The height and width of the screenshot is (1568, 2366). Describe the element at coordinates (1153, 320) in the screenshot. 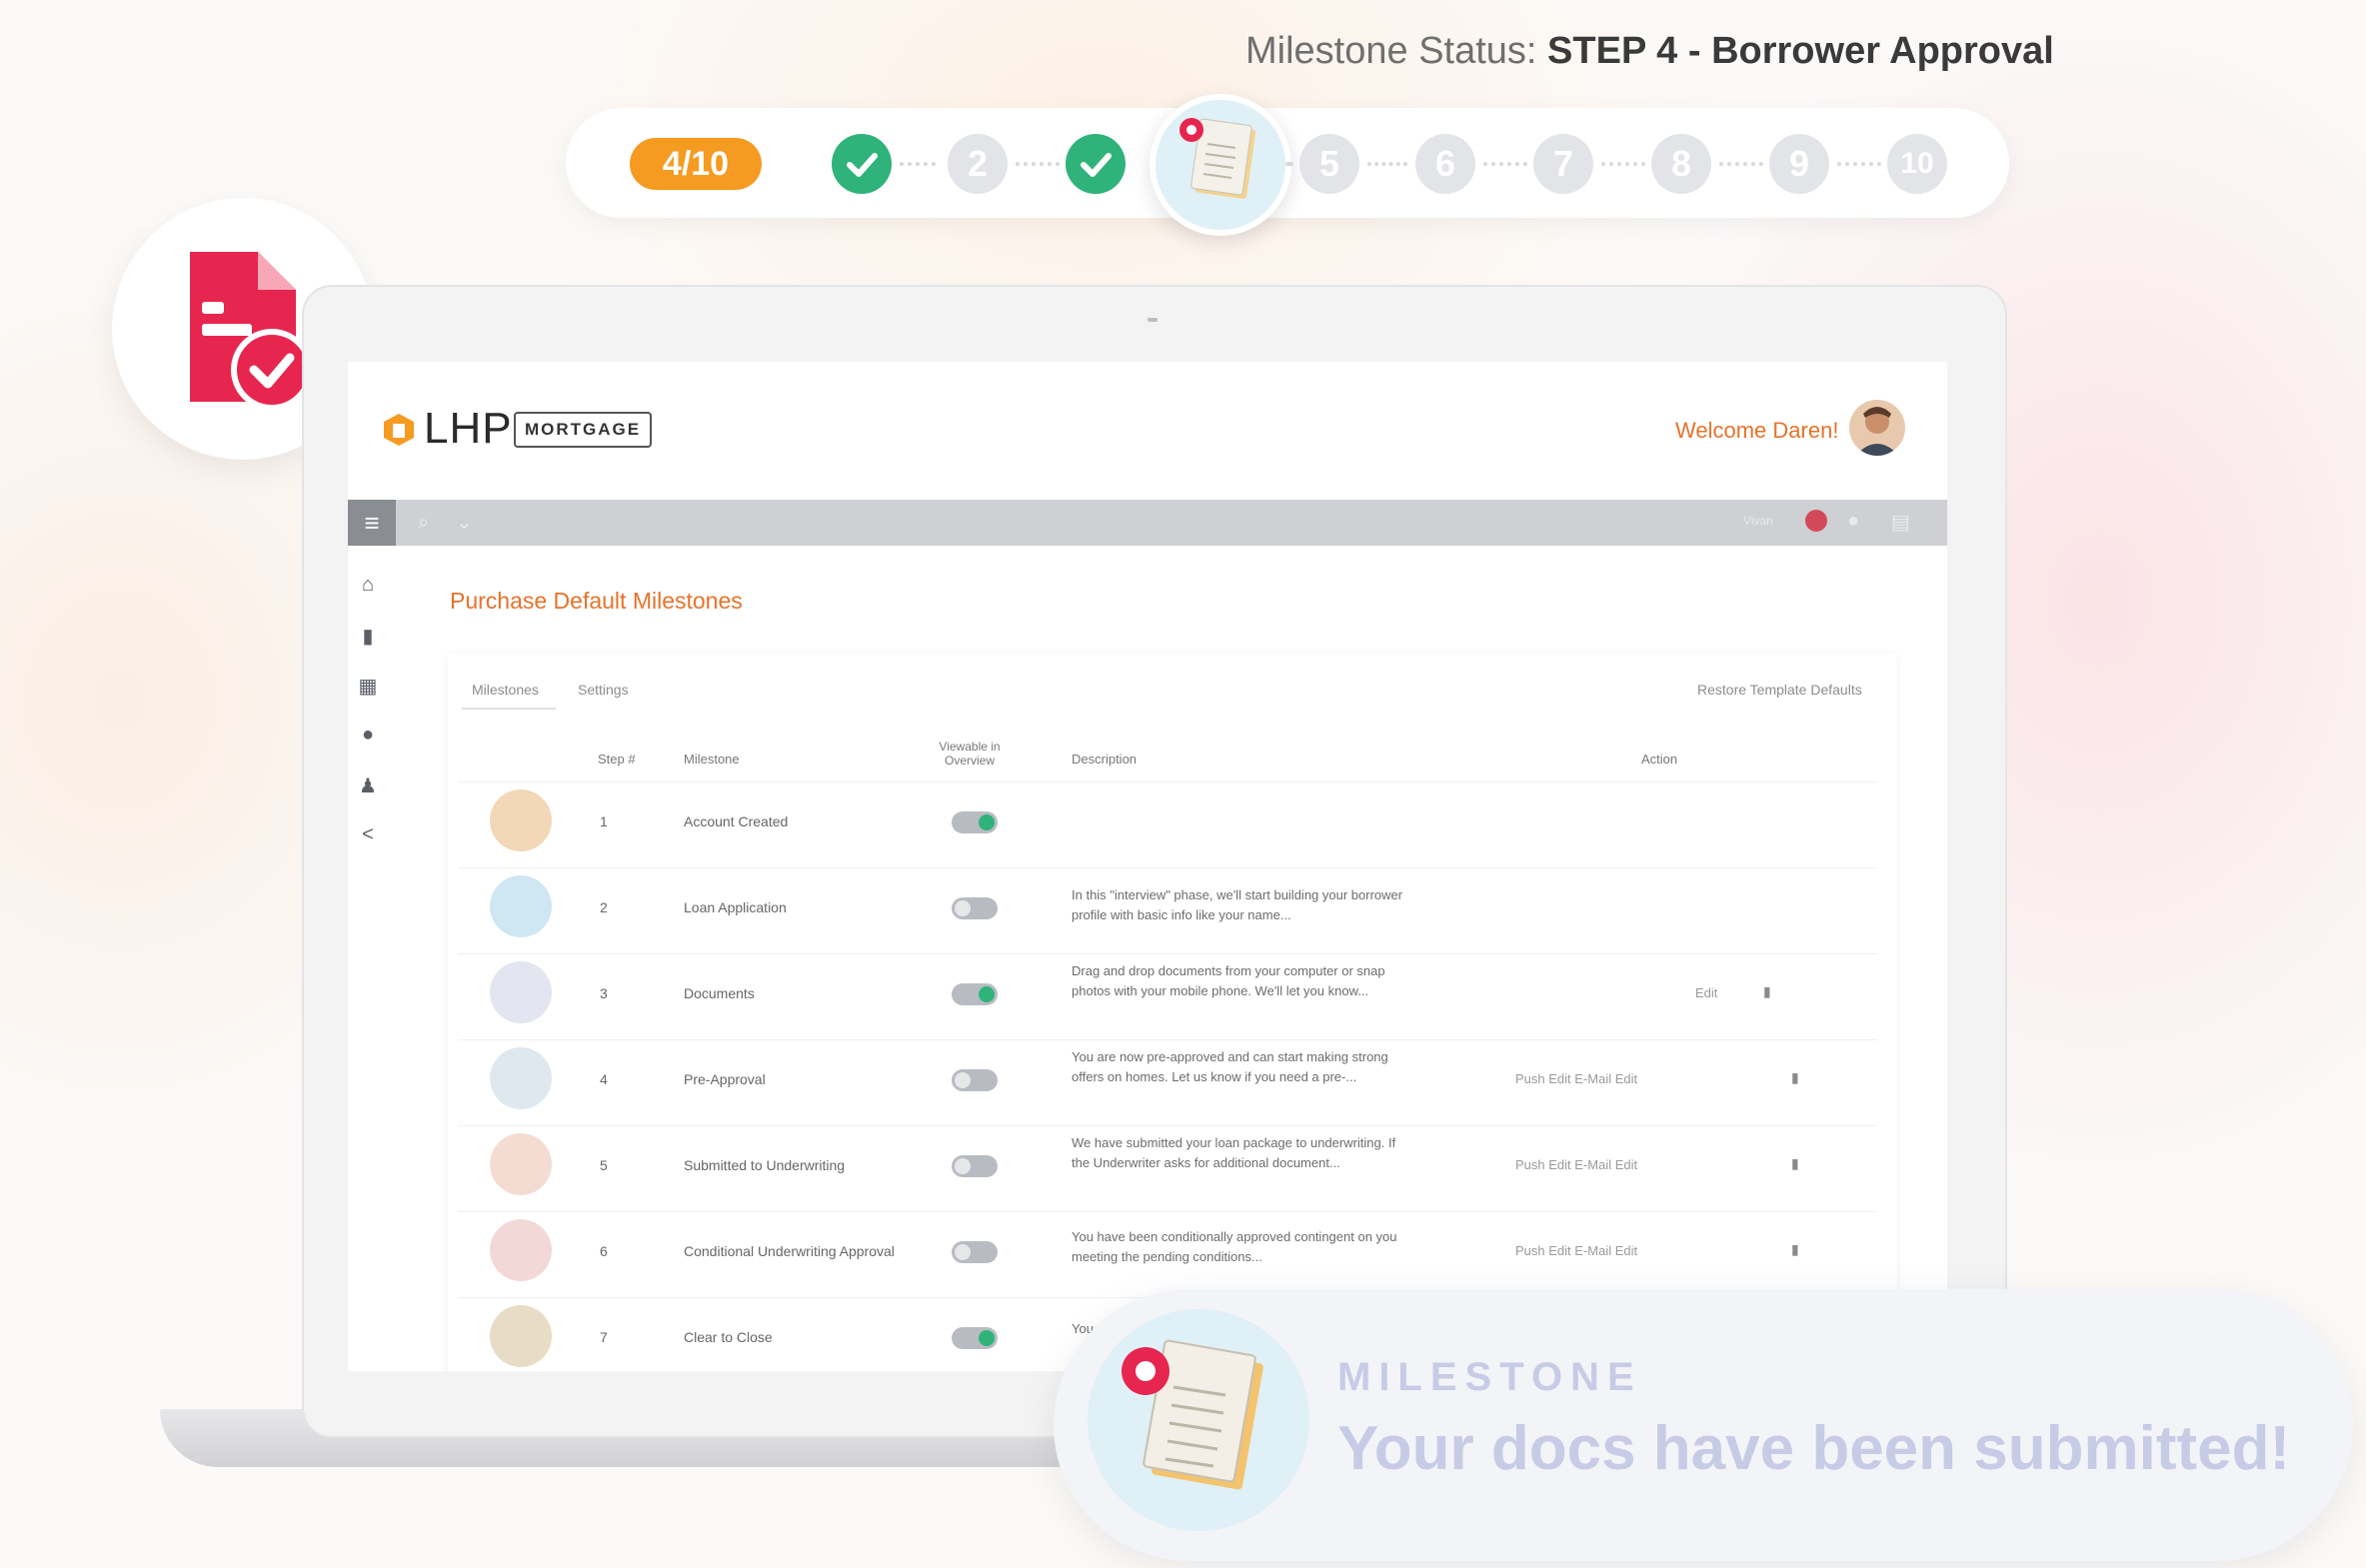

I see `laptop-camera` at that location.